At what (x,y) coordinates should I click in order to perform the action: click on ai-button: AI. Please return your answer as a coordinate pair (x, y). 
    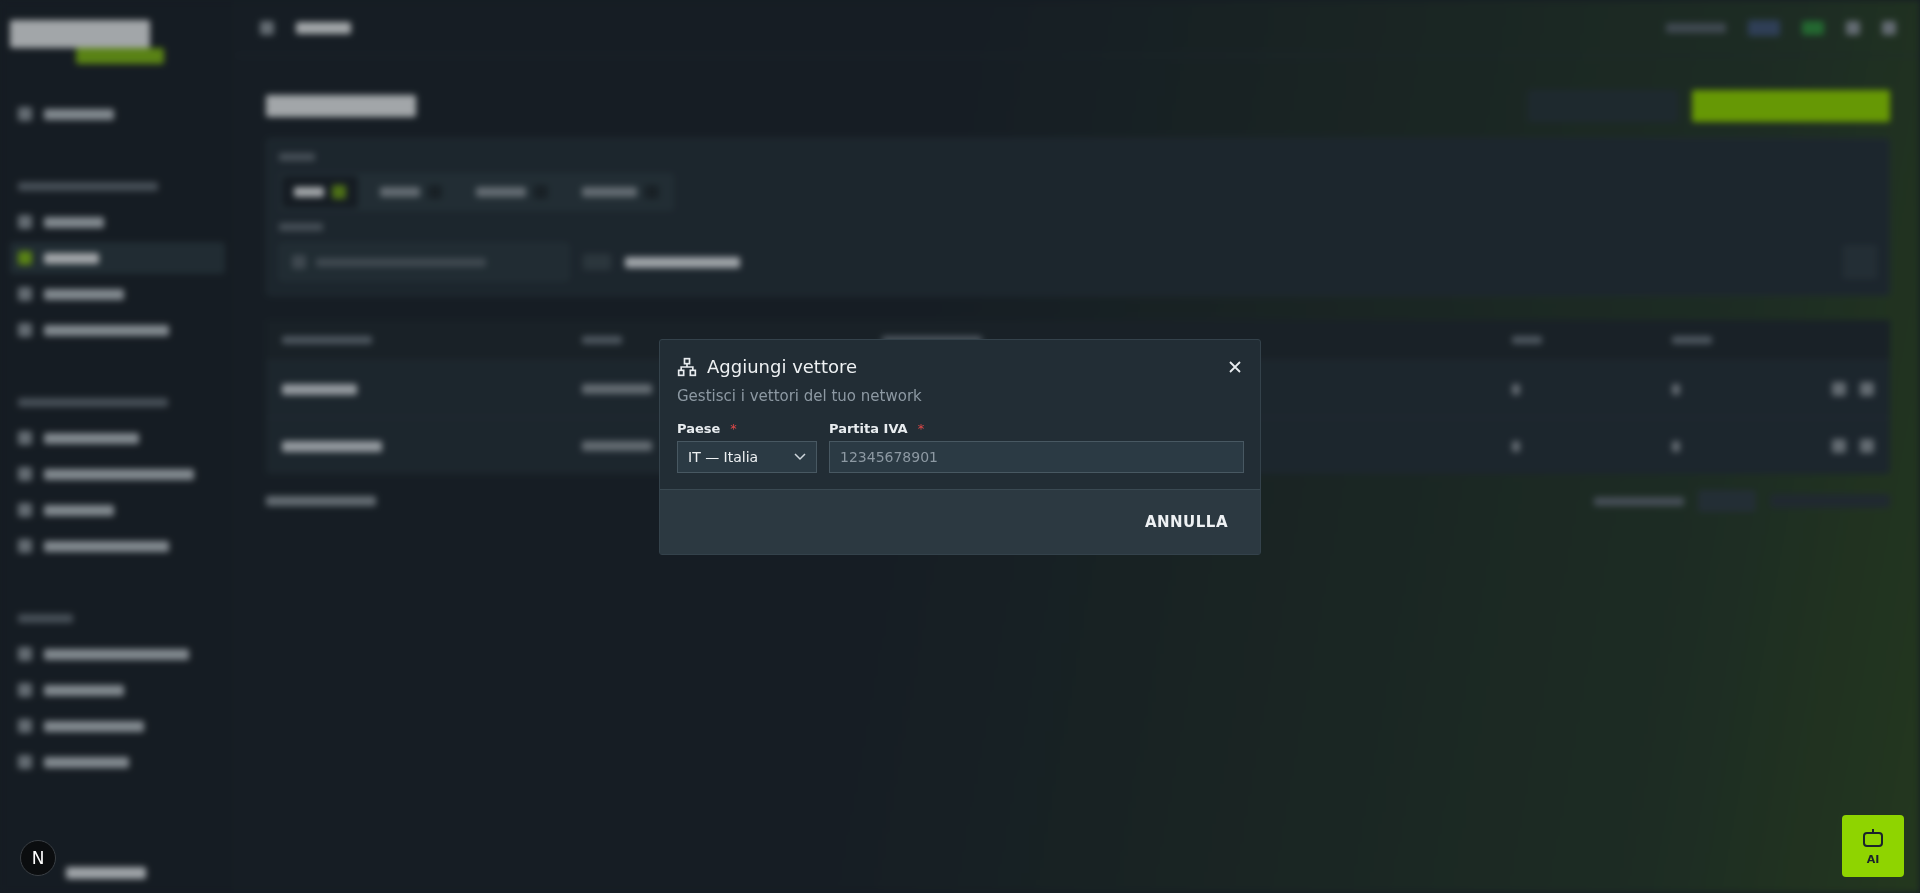
    Looking at the image, I should click on (1873, 846).